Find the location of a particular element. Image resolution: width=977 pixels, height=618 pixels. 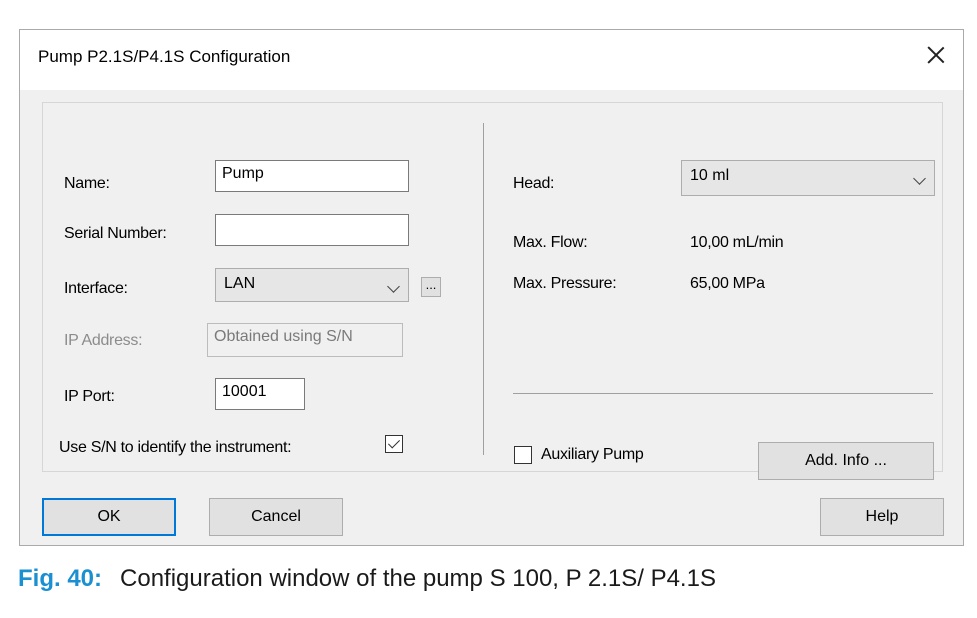

title-bar: Pump P2.1S/P4.1S Configuration is located at coordinates (491, 60).